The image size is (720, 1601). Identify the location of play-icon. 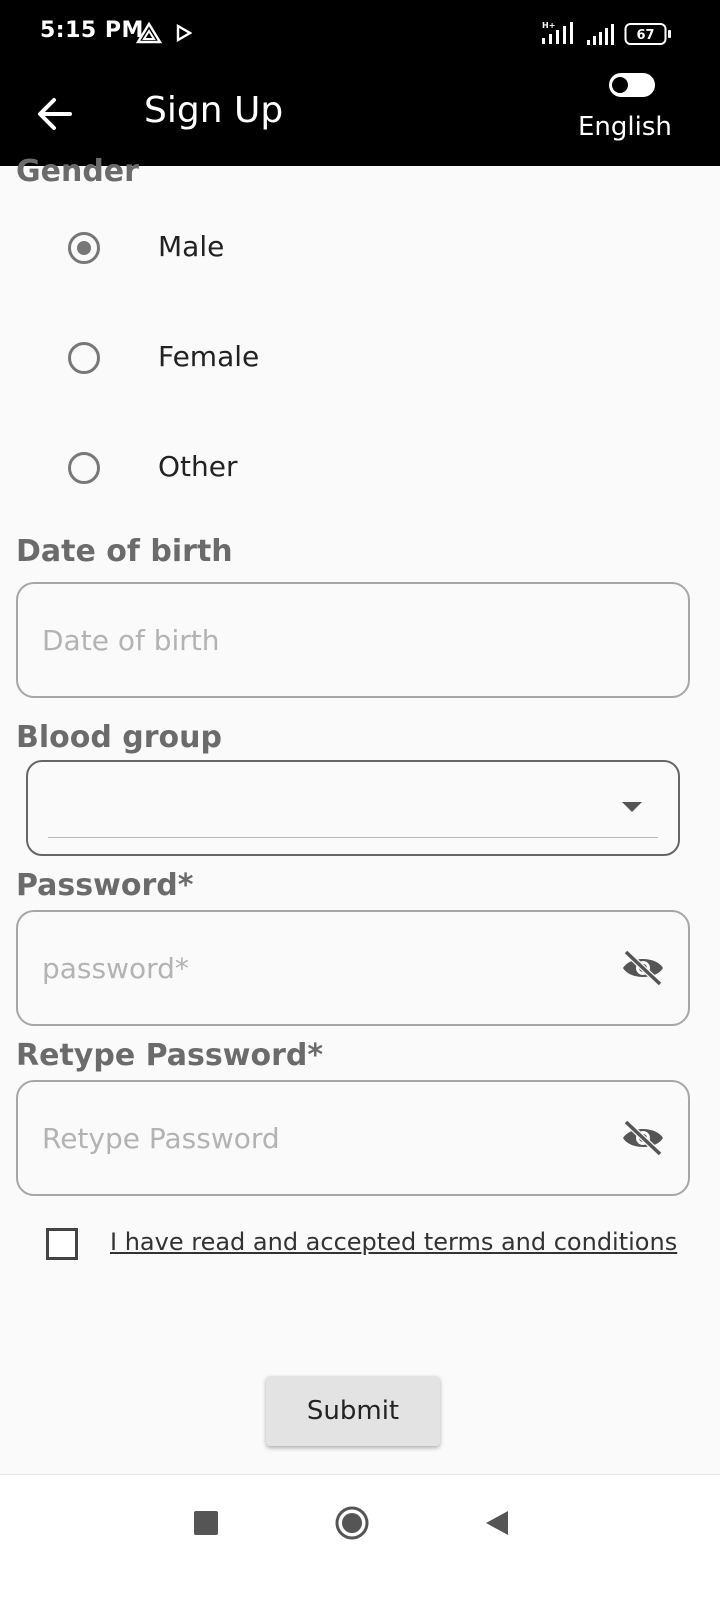
(184, 34).